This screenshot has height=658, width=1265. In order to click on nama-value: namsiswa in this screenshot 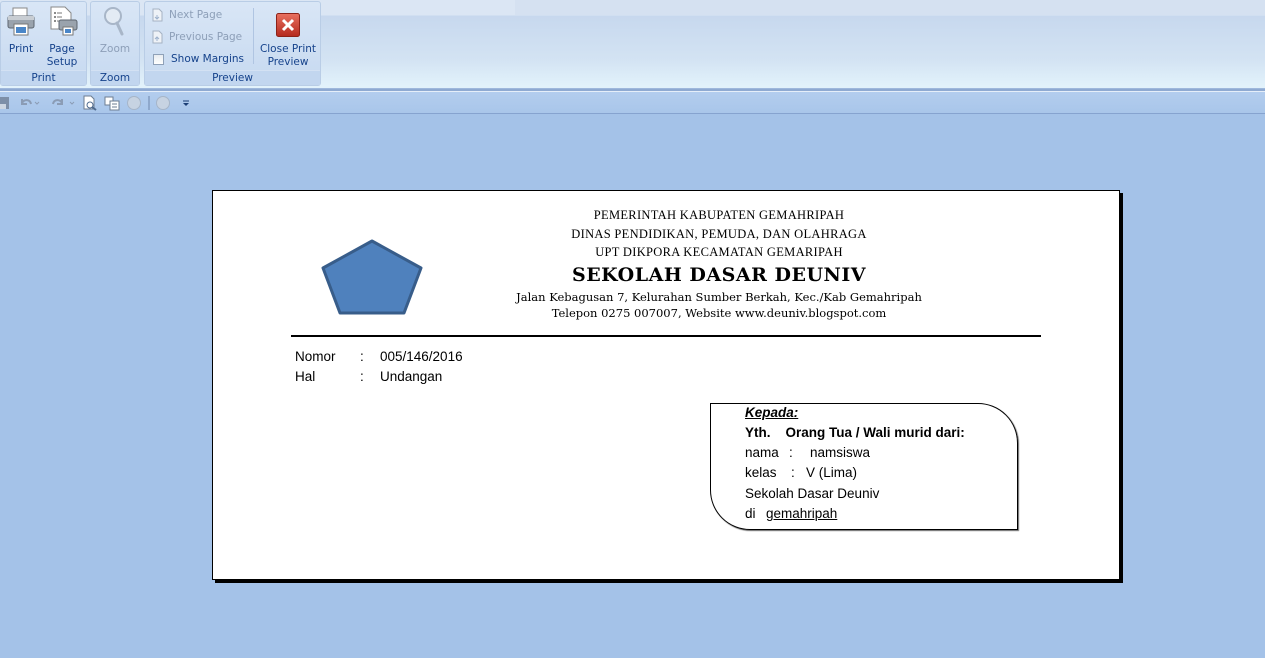, I will do `click(840, 452)`.